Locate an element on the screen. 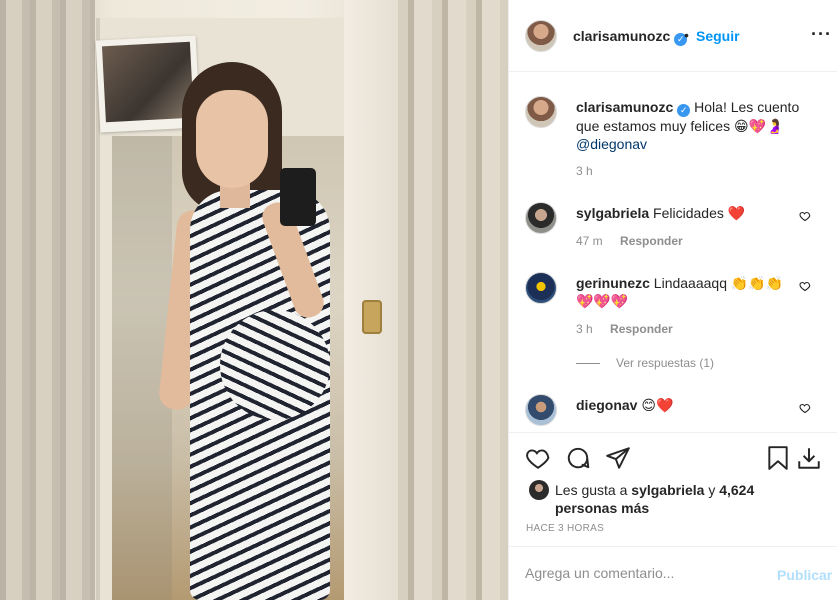 The image size is (837, 600). comment-text-block: gerinunezc Lindaaaaqq 👏👏👏 💖💖💖 is located at coordinates (696, 292).